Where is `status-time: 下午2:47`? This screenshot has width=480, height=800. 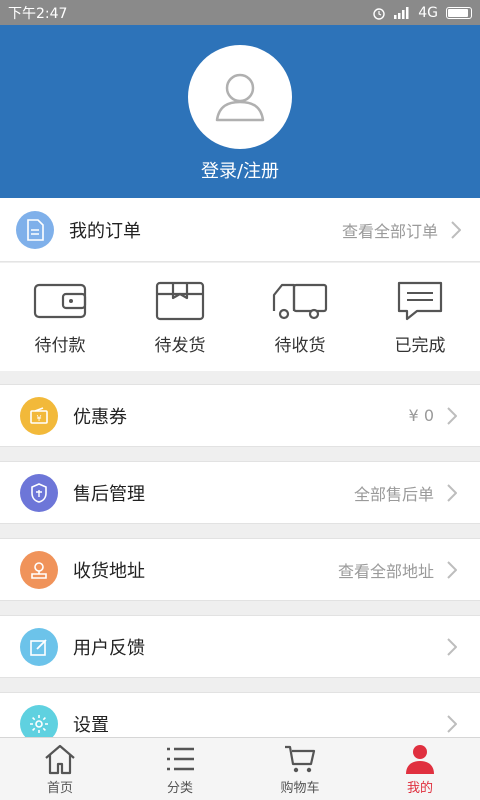 status-time: 下午2:47 is located at coordinates (38, 13).